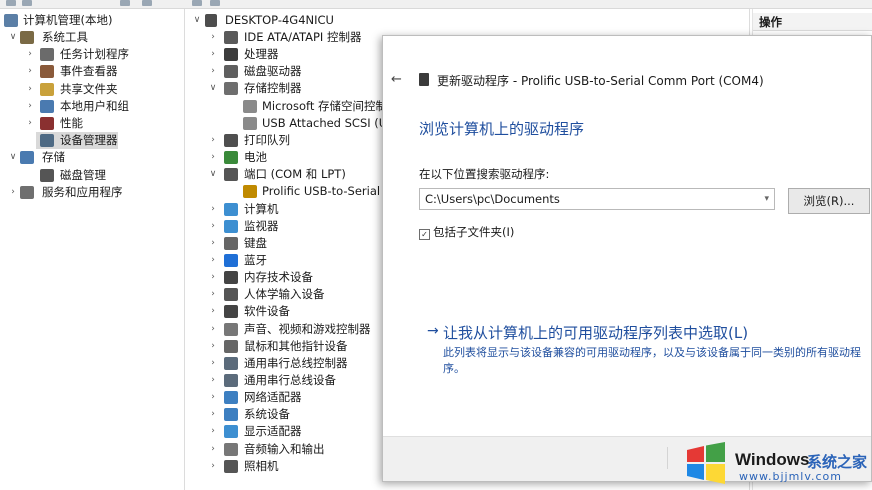 The image size is (872, 490). Describe the element at coordinates (396, 79) in the screenshot. I see `back-arrow-icon: ←` at that location.